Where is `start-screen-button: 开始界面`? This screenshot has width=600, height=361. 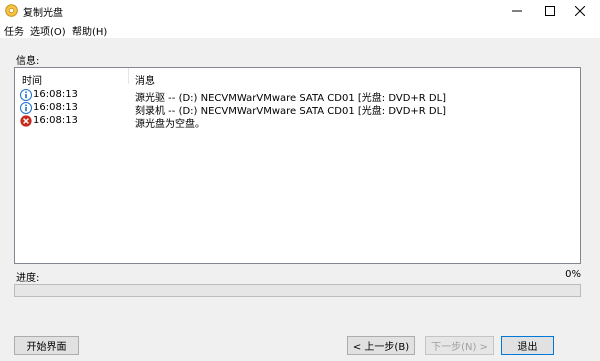
start-screen-button: 开始界面 is located at coordinates (46, 345).